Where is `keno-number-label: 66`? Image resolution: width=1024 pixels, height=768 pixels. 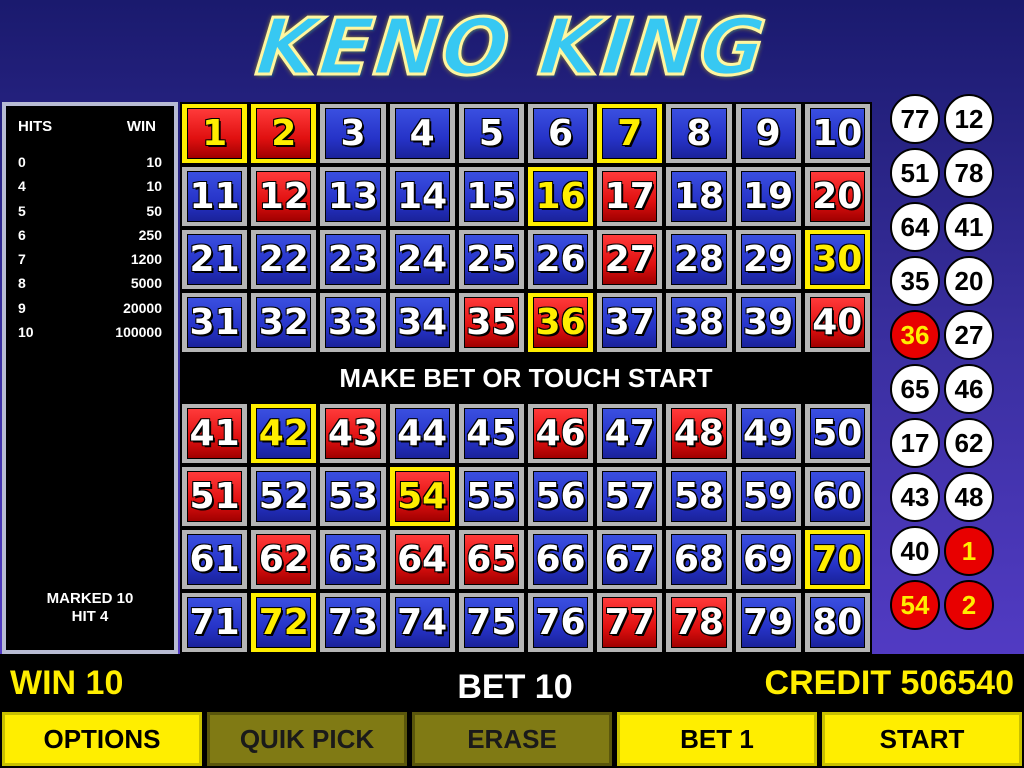
keno-number-label: 66 is located at coordinates (560, 559).